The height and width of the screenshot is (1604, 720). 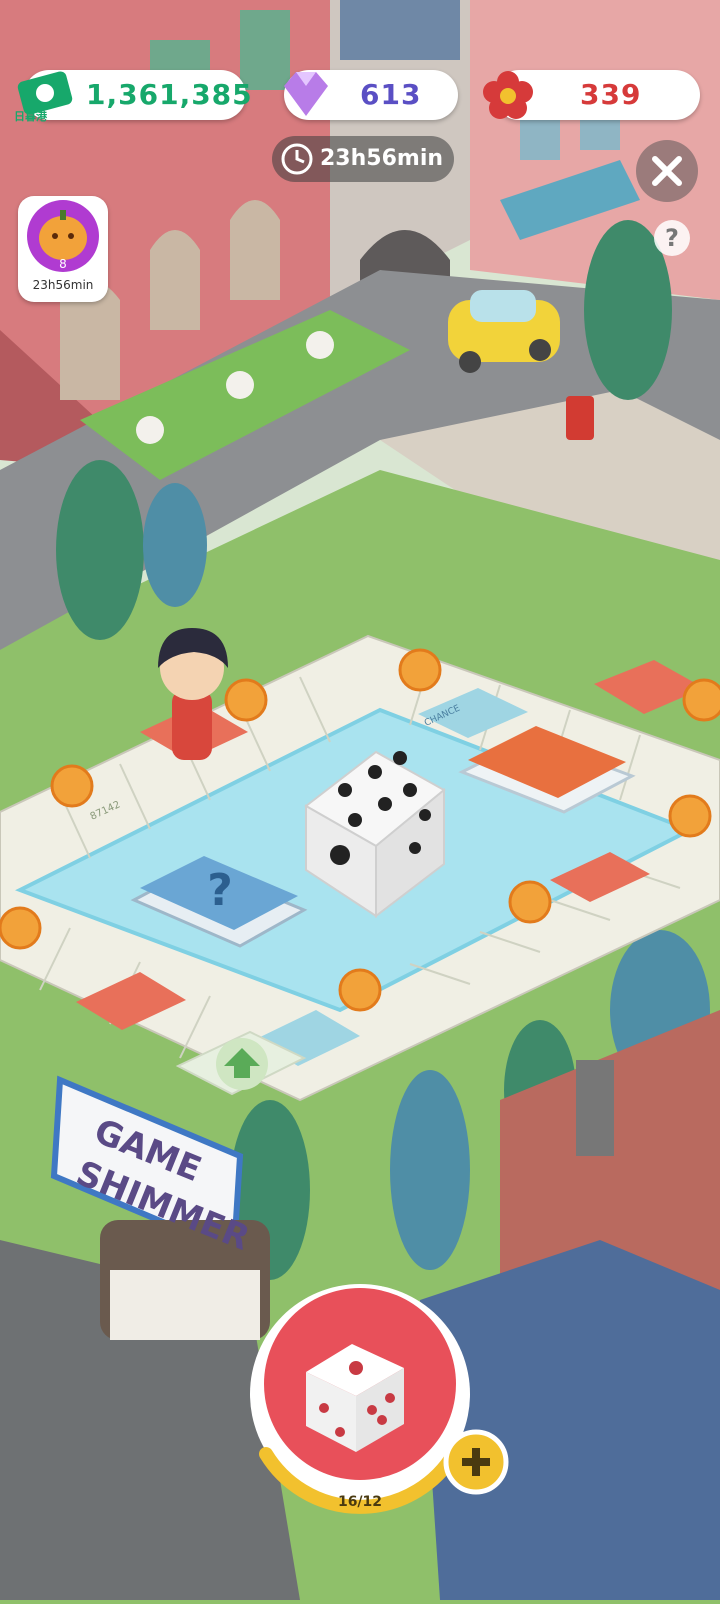 What do you see at coordinates (297, 159) in the screenshot?
I see `clock-icon` at bounding box center [297, 159].